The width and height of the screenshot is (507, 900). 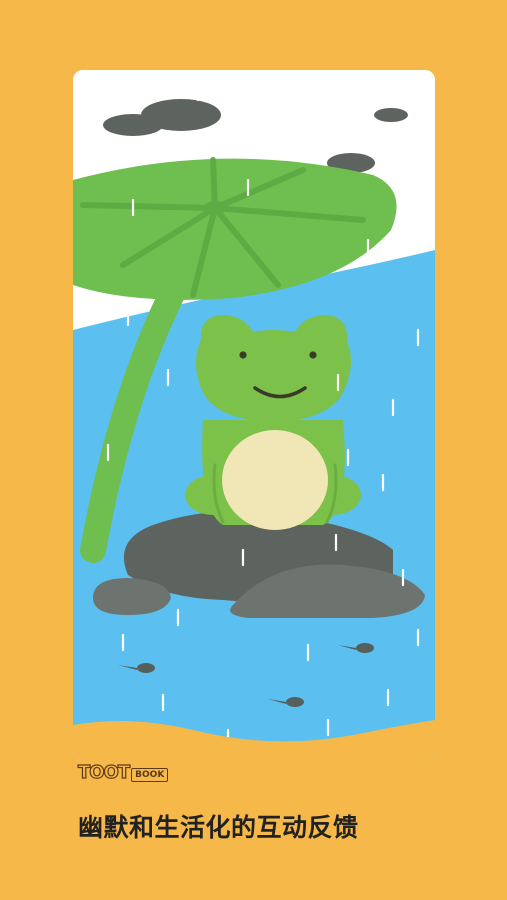 I want to click on brand-sub: BOOK, so click(x=150, y=775).